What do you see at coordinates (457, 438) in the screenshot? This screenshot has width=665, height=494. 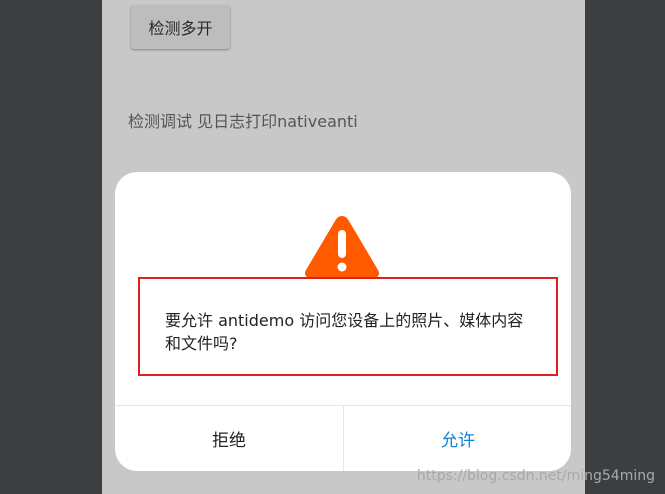 I see `allow-button: 允许` at bounding box center [457, 438].